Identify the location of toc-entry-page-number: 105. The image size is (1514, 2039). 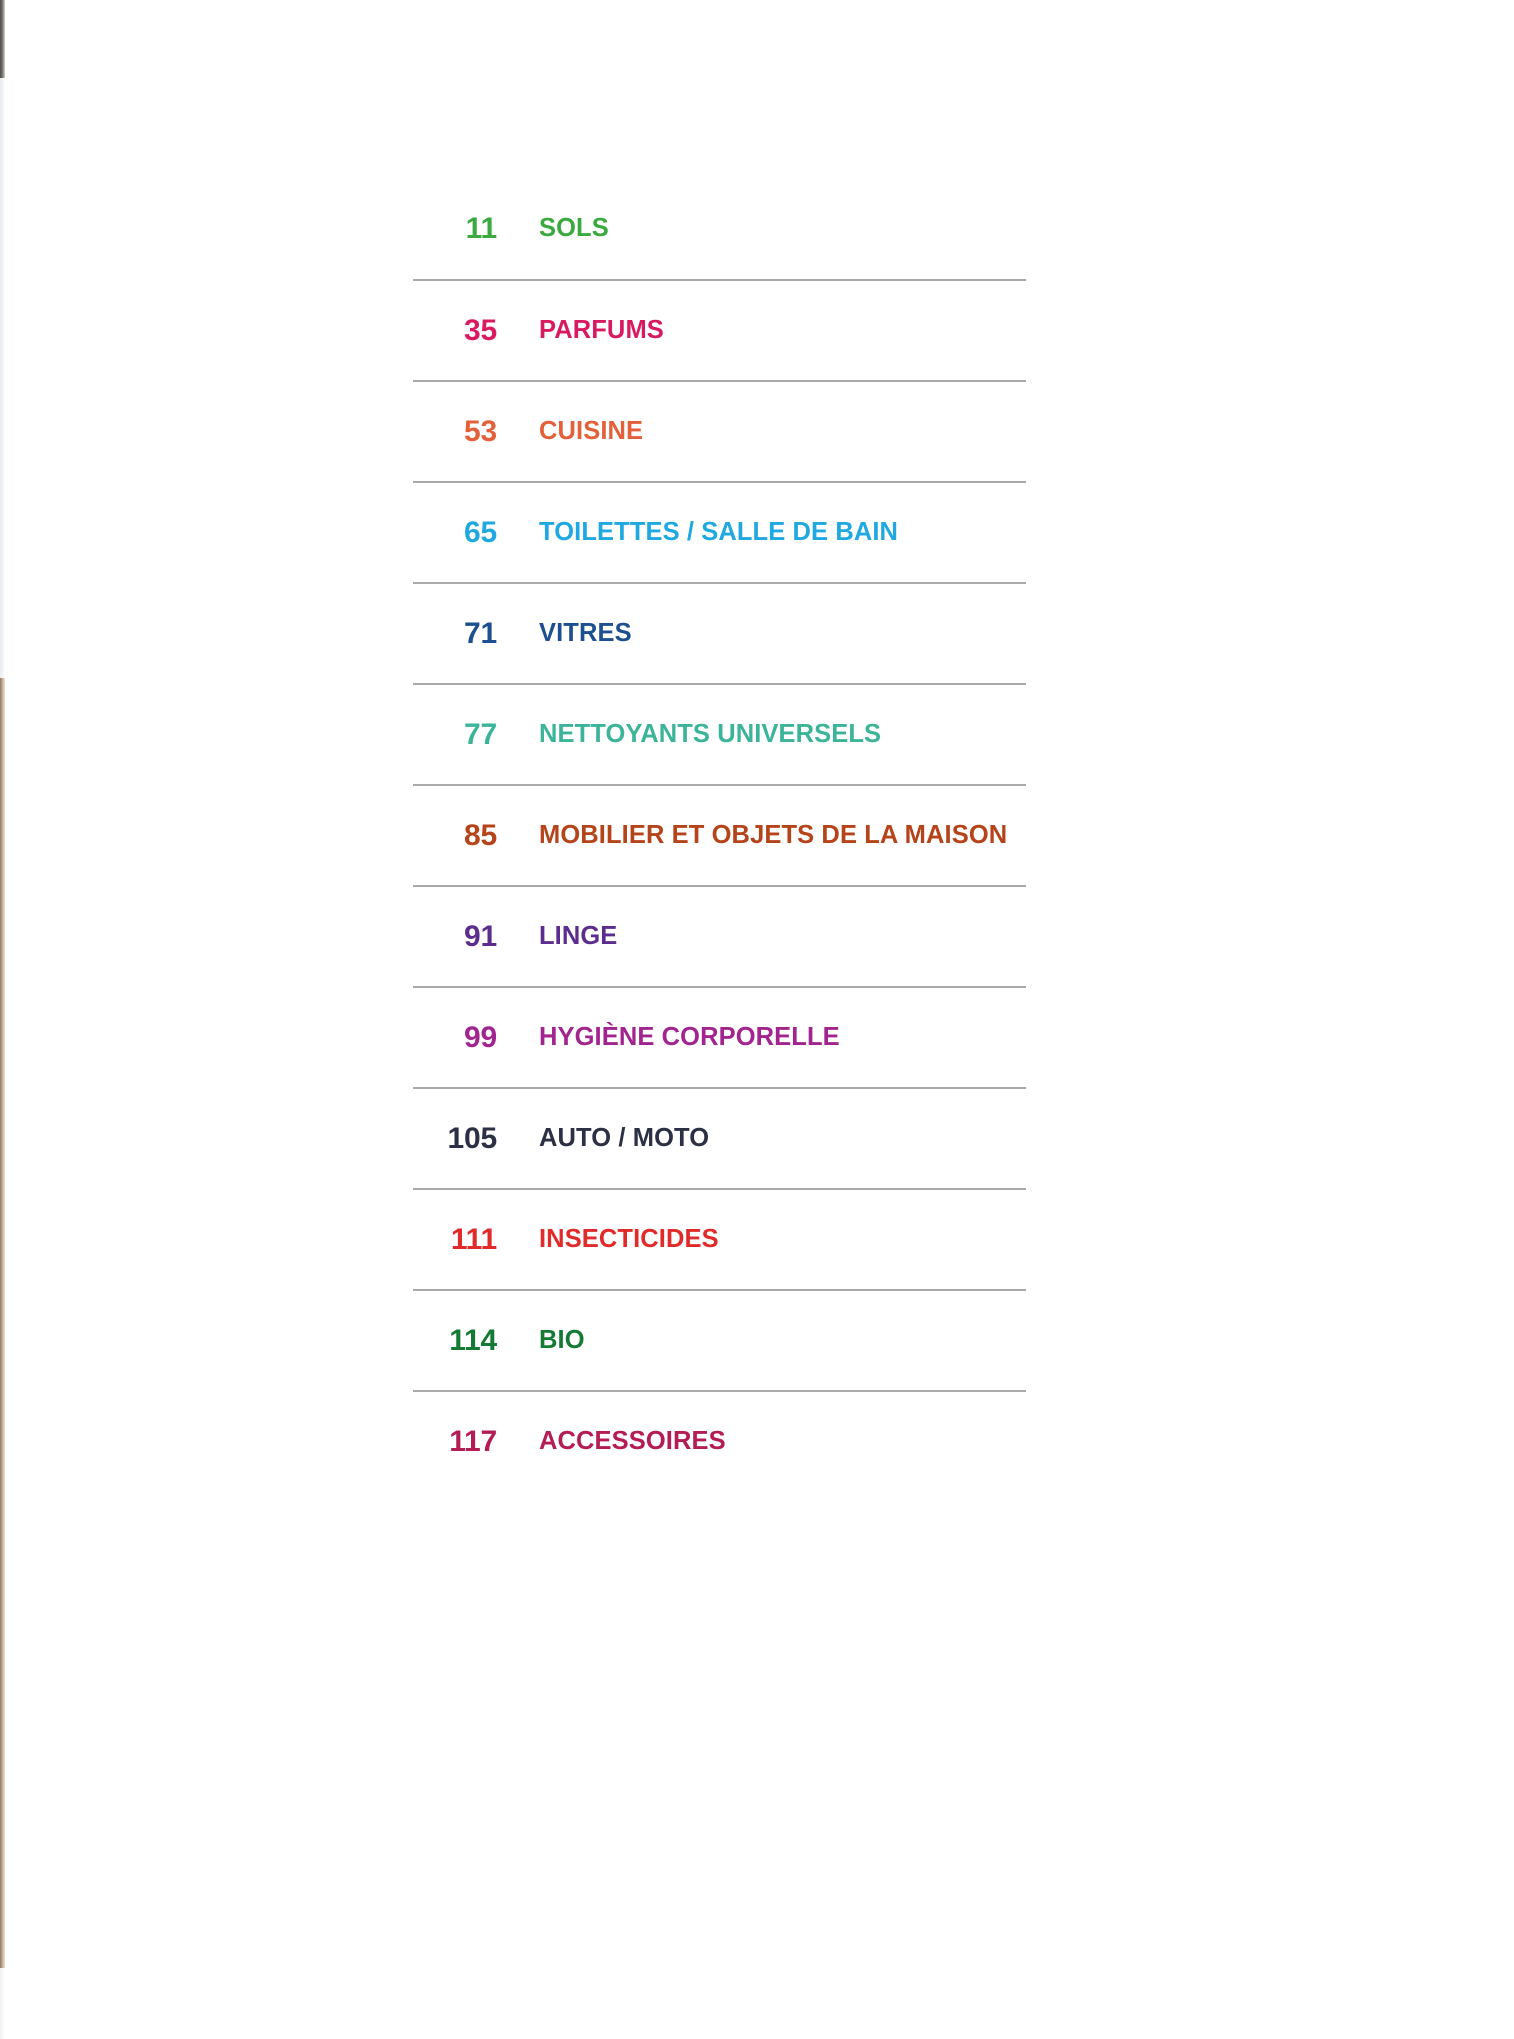
(472, 1138).